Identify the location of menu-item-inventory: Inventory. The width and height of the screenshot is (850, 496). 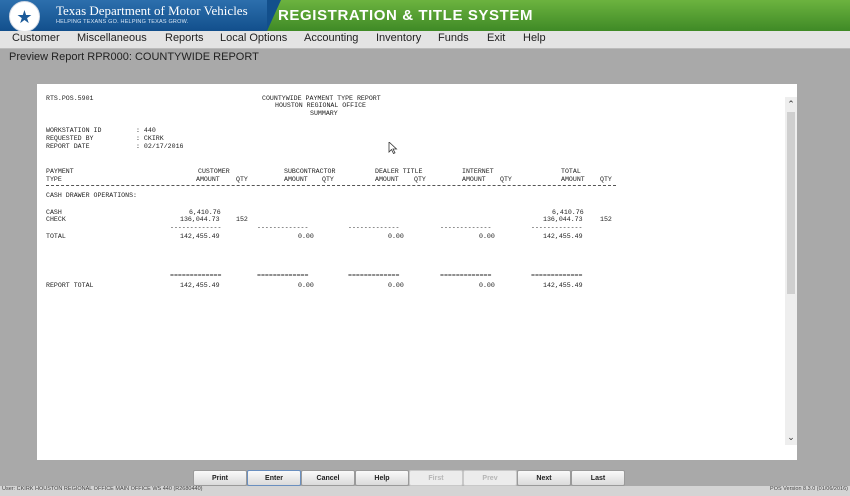
(398, 38).